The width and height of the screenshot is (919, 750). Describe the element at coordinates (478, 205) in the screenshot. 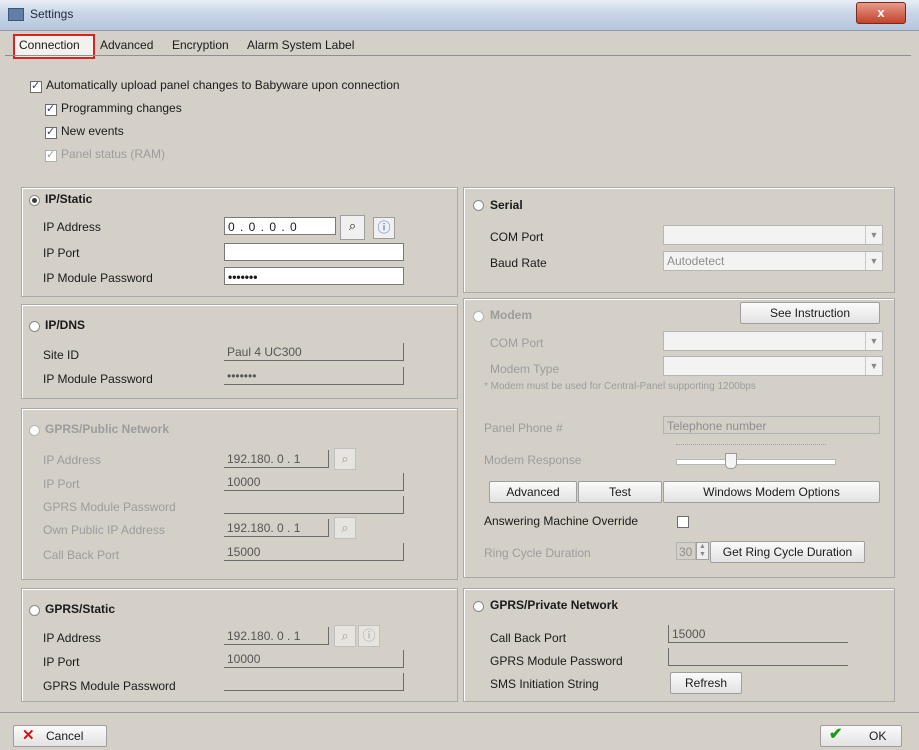

I see `serial-radio` at that location.